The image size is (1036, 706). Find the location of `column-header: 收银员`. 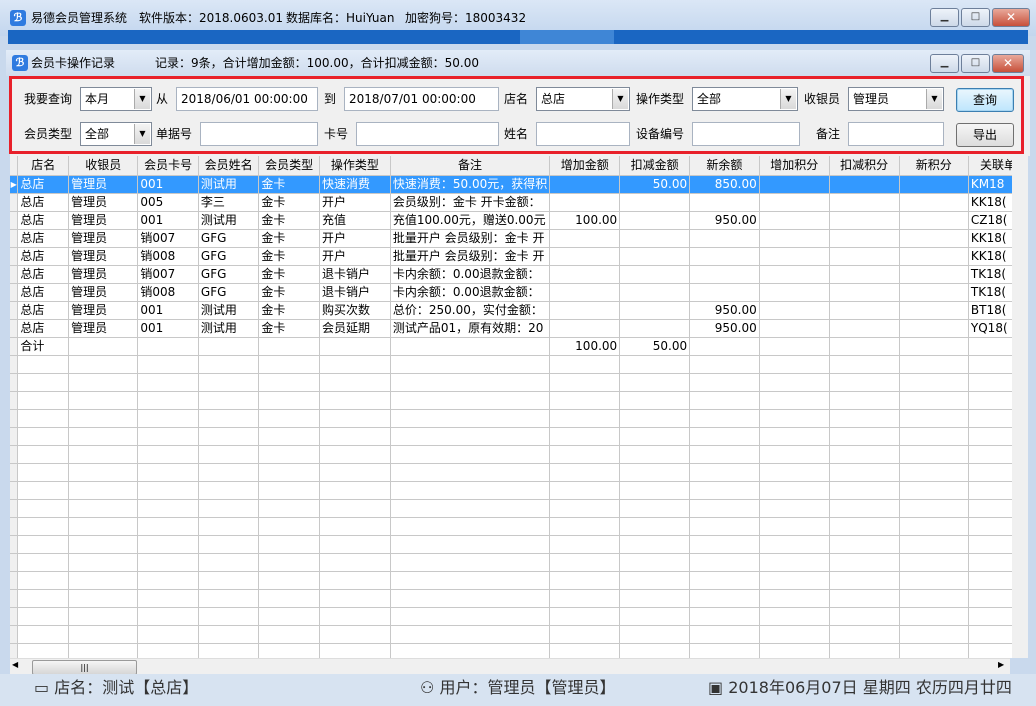

column-header: 收银员 is located at coordinates (103, 166).